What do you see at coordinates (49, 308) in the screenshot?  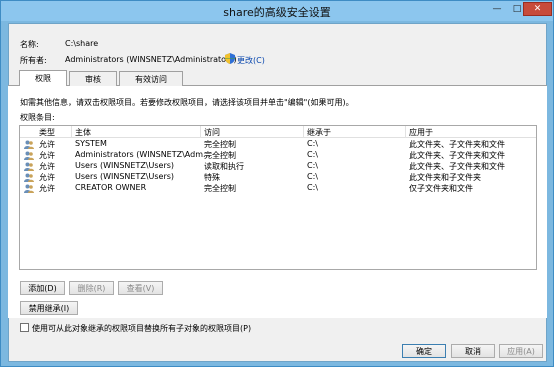 I see `disable-inheritance-button: 禁用继承(I)` at bounding box center [49, 308].